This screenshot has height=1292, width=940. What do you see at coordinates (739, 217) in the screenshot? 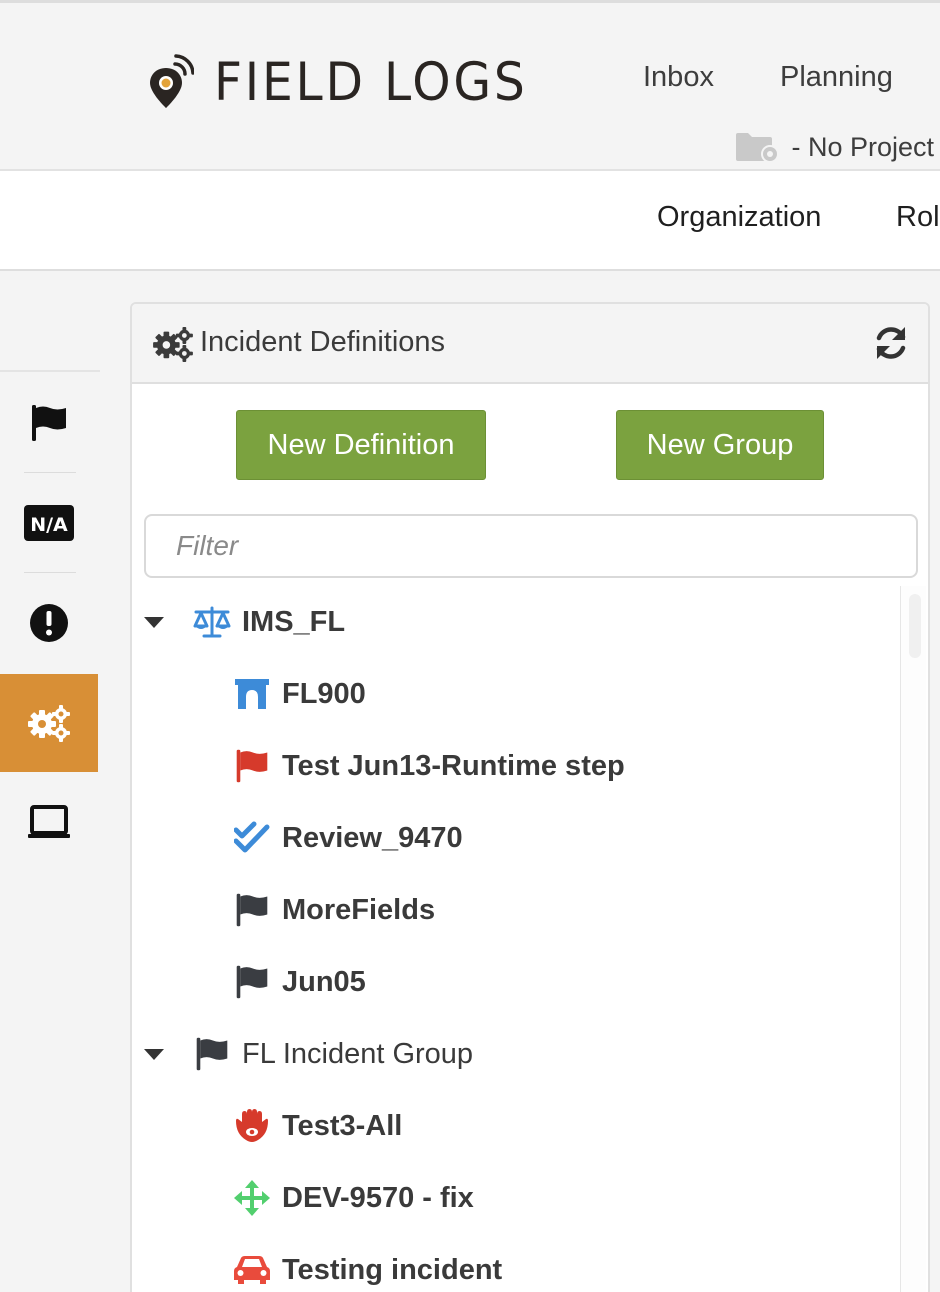
I see `subnav-organization: Organization` at bounding box center [739, 217].